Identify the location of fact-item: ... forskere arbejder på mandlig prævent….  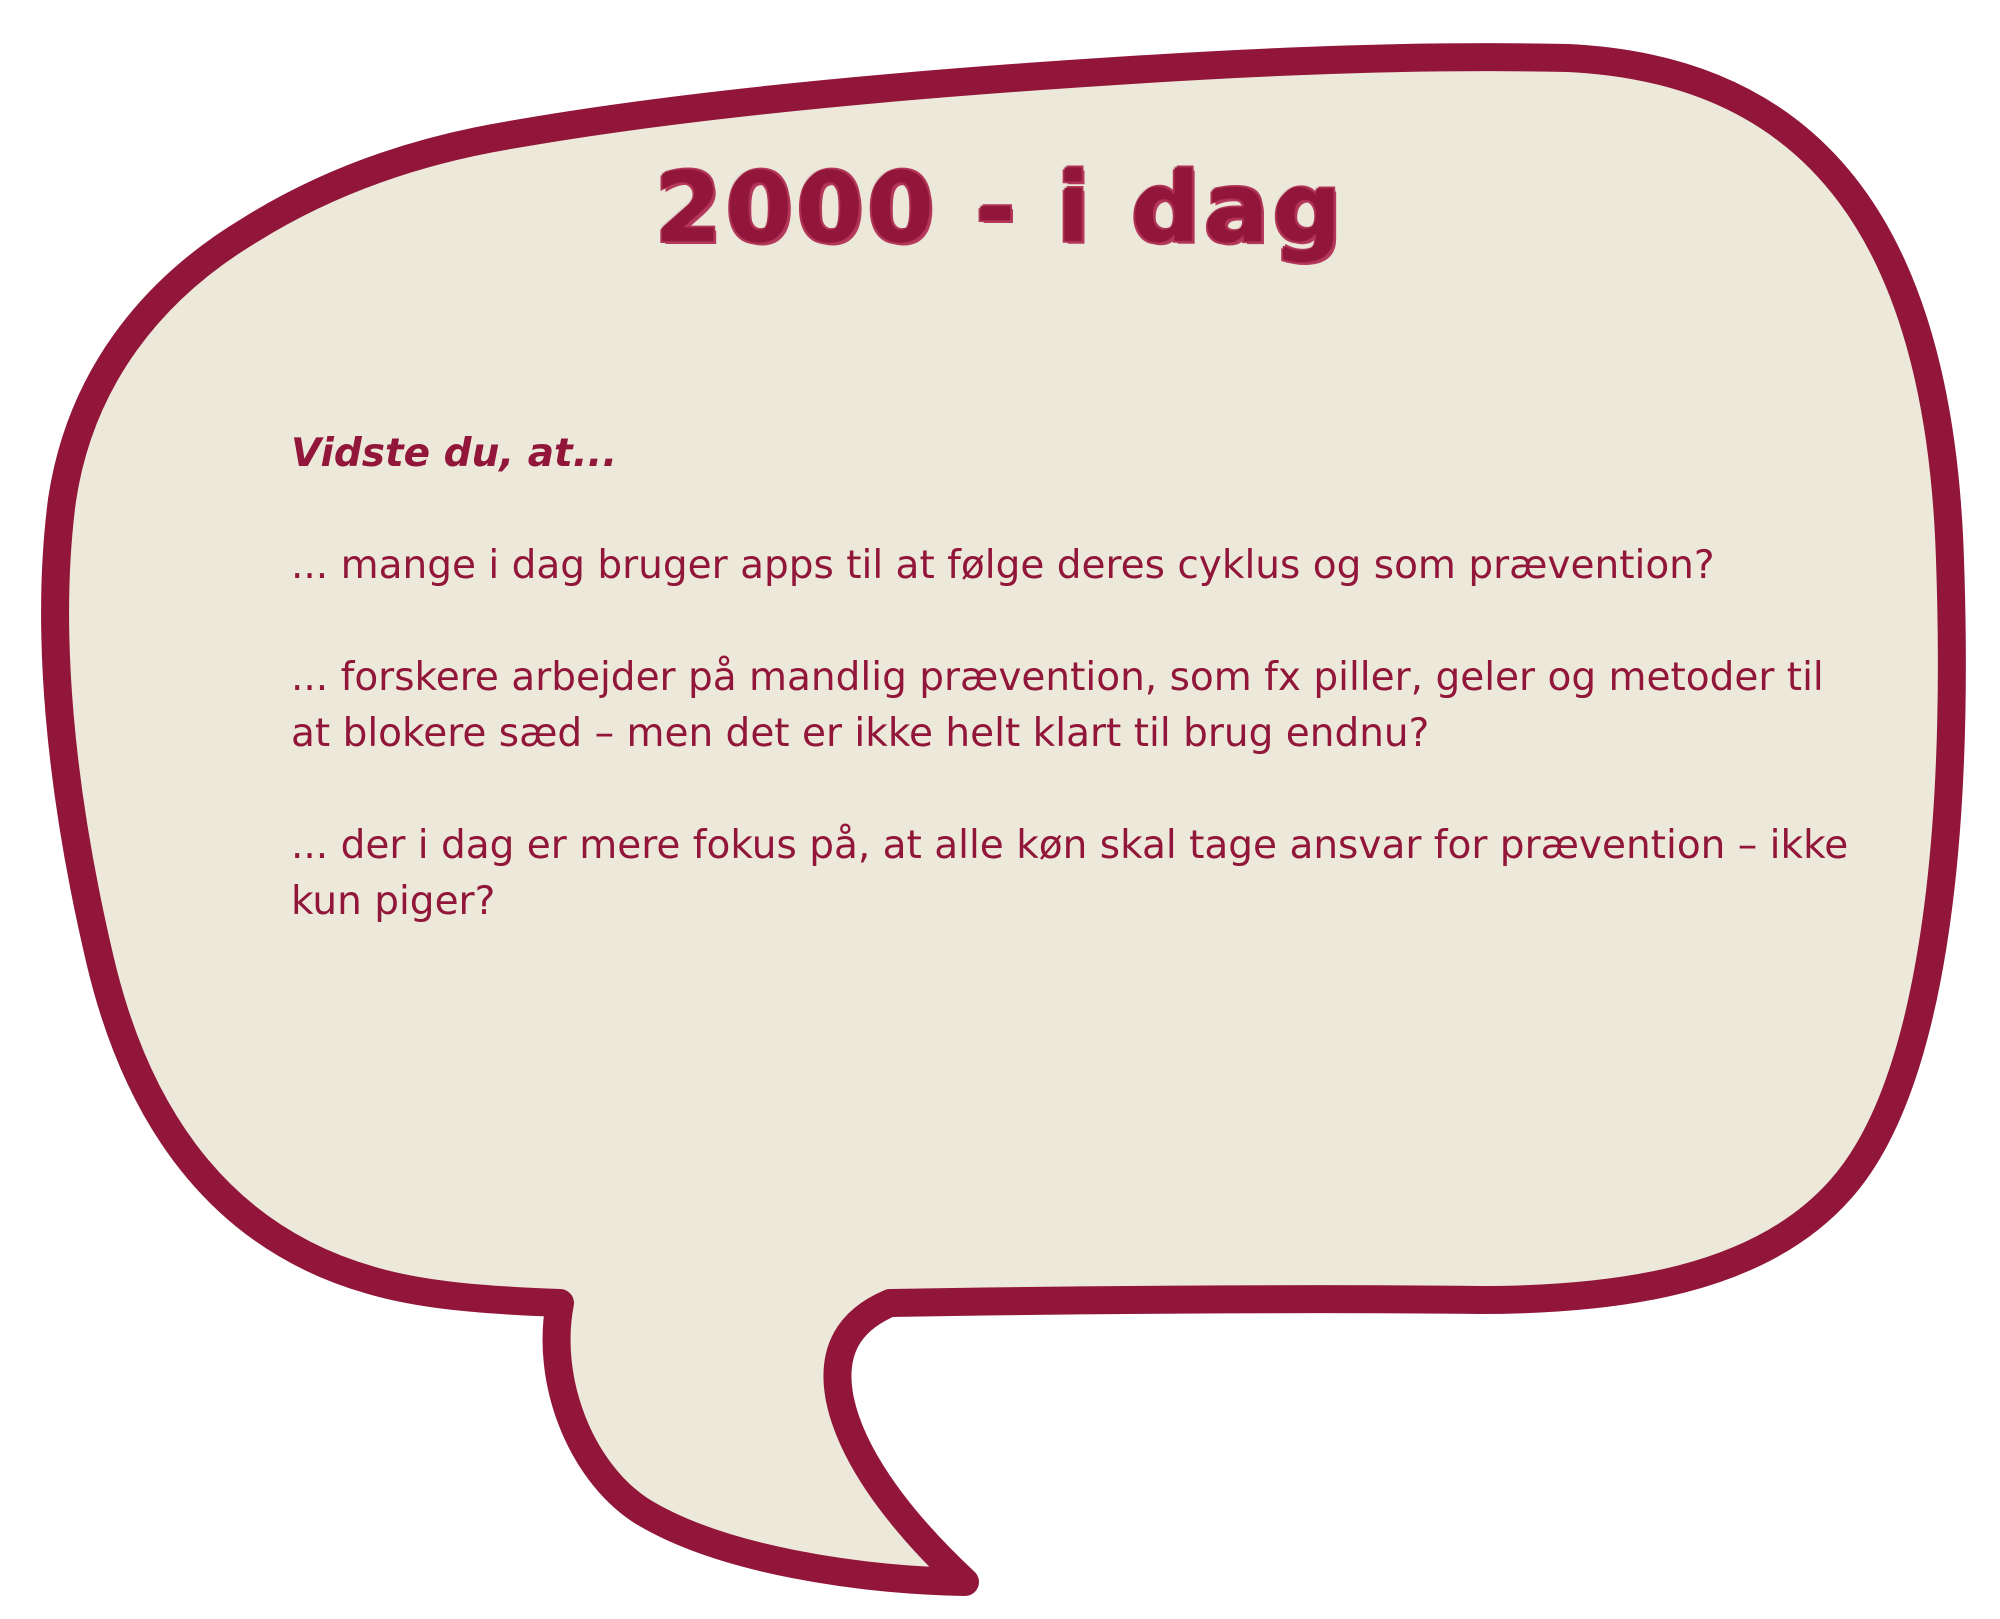
(1057, 705).